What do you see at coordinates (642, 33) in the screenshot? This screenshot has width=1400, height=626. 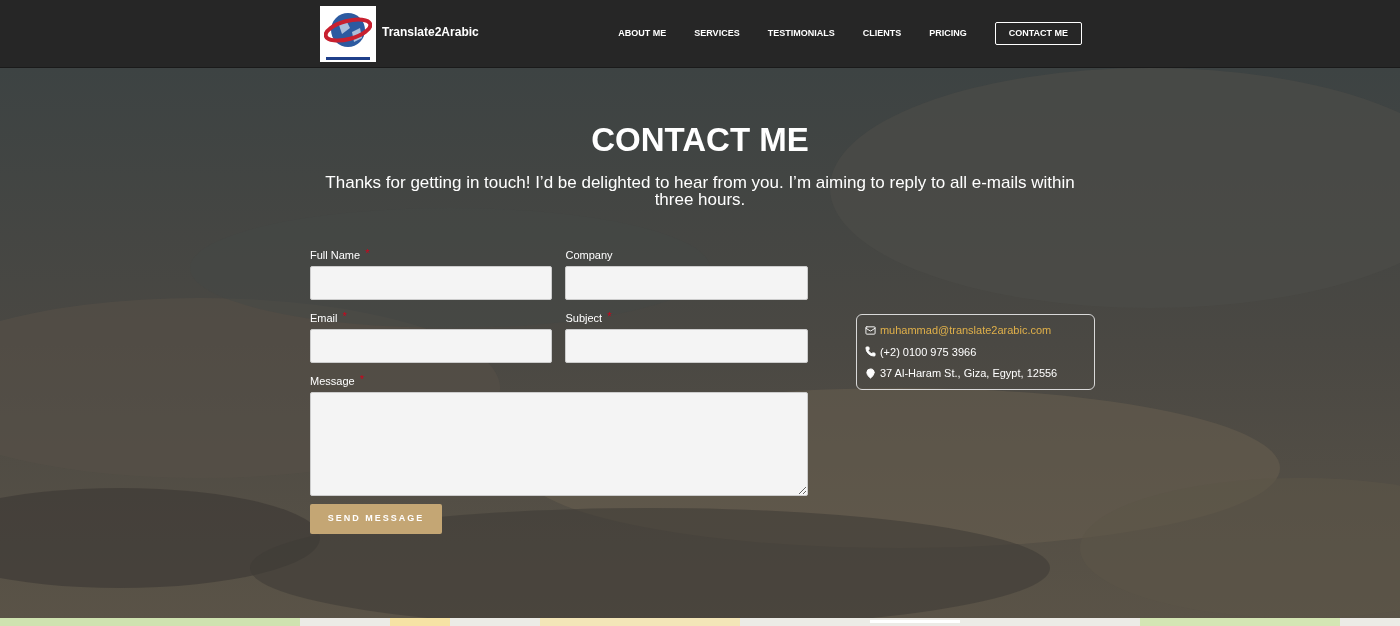 I see `nav-link: ABOUT ME` at bounding box center [642, 33].